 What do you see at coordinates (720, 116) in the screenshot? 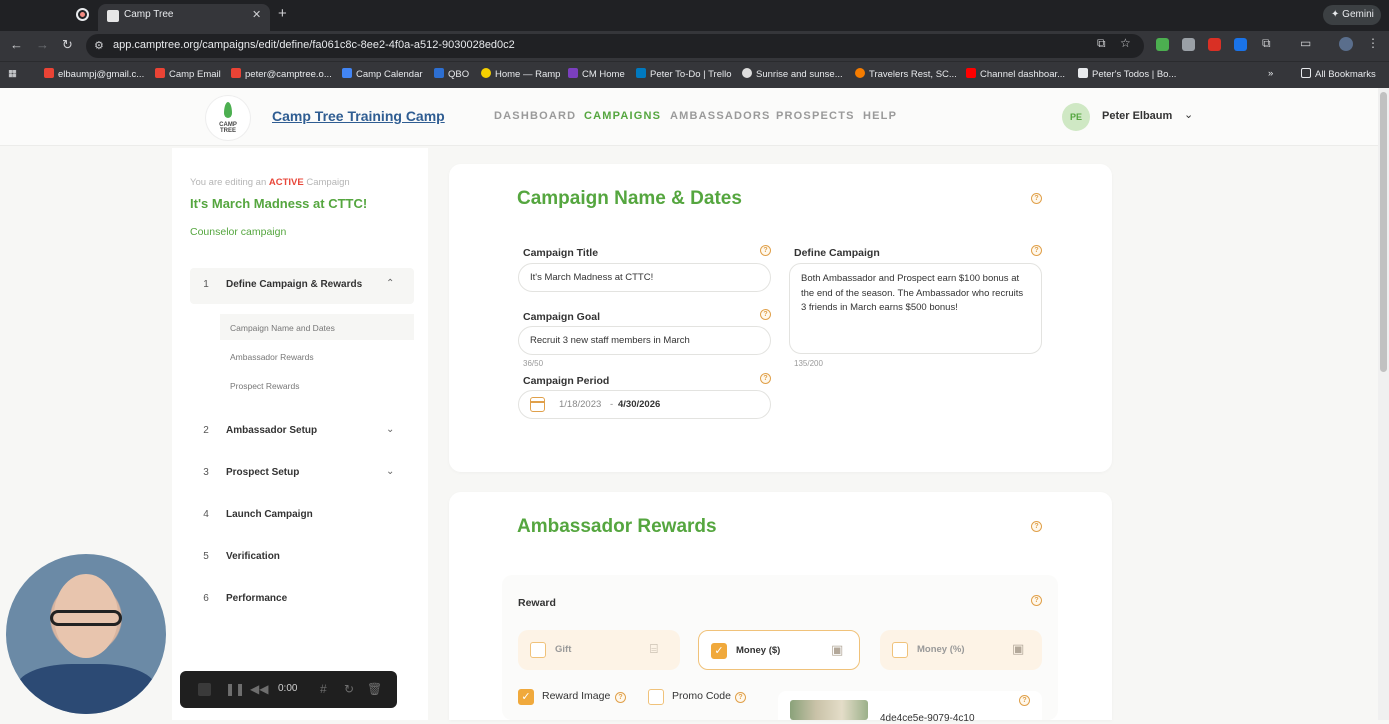
I see `nav-ambassadors: AMBASSADORS` at bounding box center [720, 116].